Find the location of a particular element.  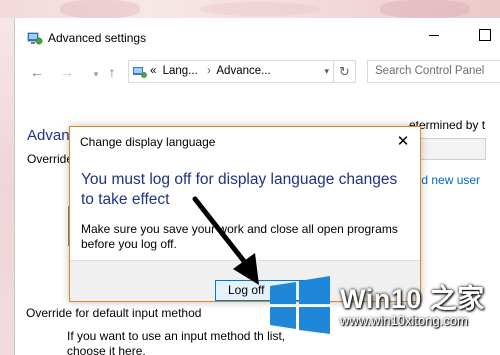

windows-logo-icon is located at coordinates (300, 305).